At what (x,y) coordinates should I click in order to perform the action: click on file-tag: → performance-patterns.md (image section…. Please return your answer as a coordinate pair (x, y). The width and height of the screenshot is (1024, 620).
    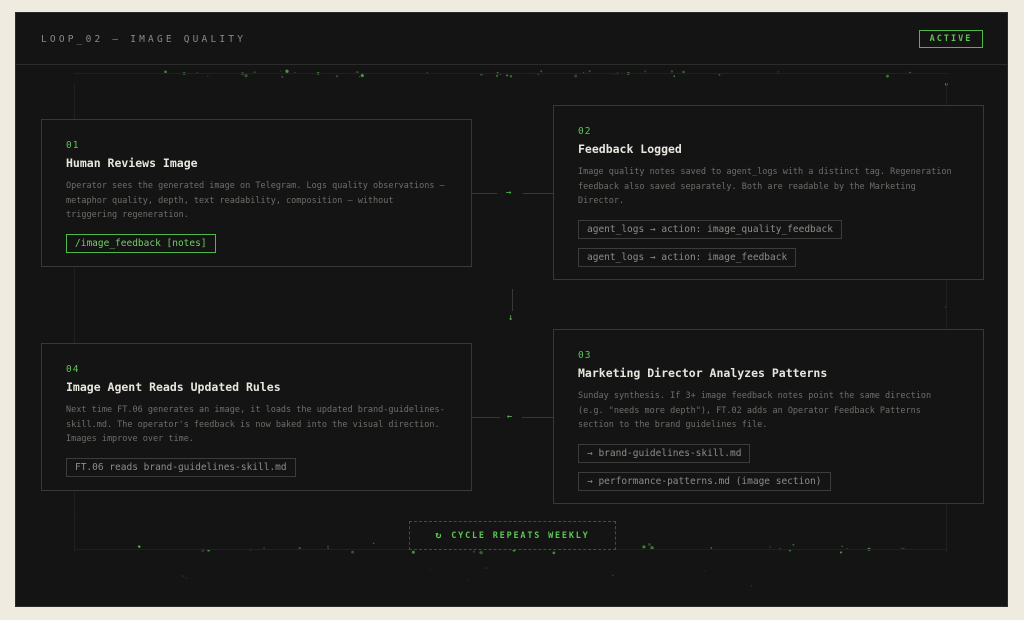
    Looking at the image, I should click on (704, 481).